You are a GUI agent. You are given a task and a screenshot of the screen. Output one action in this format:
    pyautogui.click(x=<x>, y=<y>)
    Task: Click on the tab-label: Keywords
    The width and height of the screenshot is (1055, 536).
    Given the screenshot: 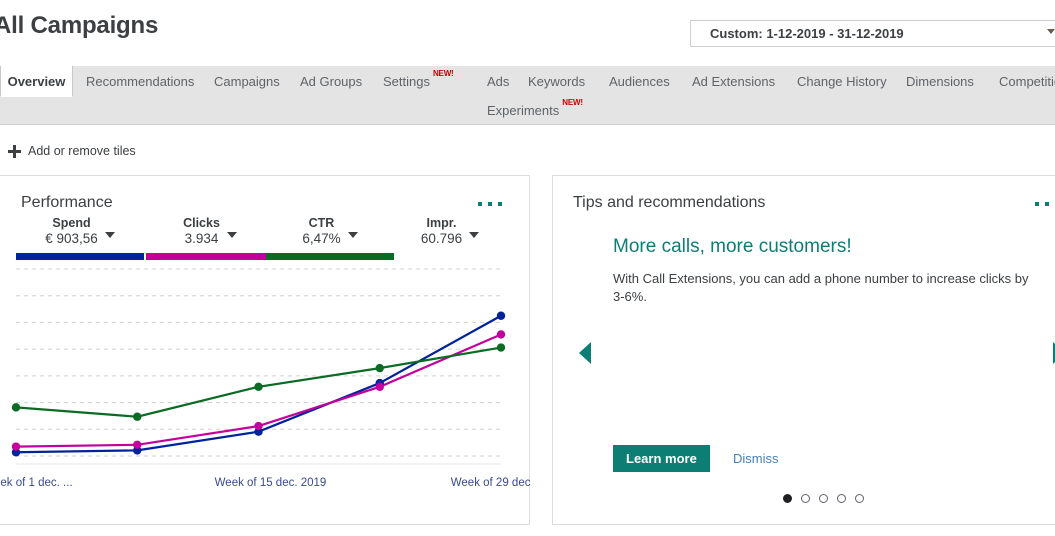 What is the action you would take?
    pyautogui.click(x=557, y=81)
    